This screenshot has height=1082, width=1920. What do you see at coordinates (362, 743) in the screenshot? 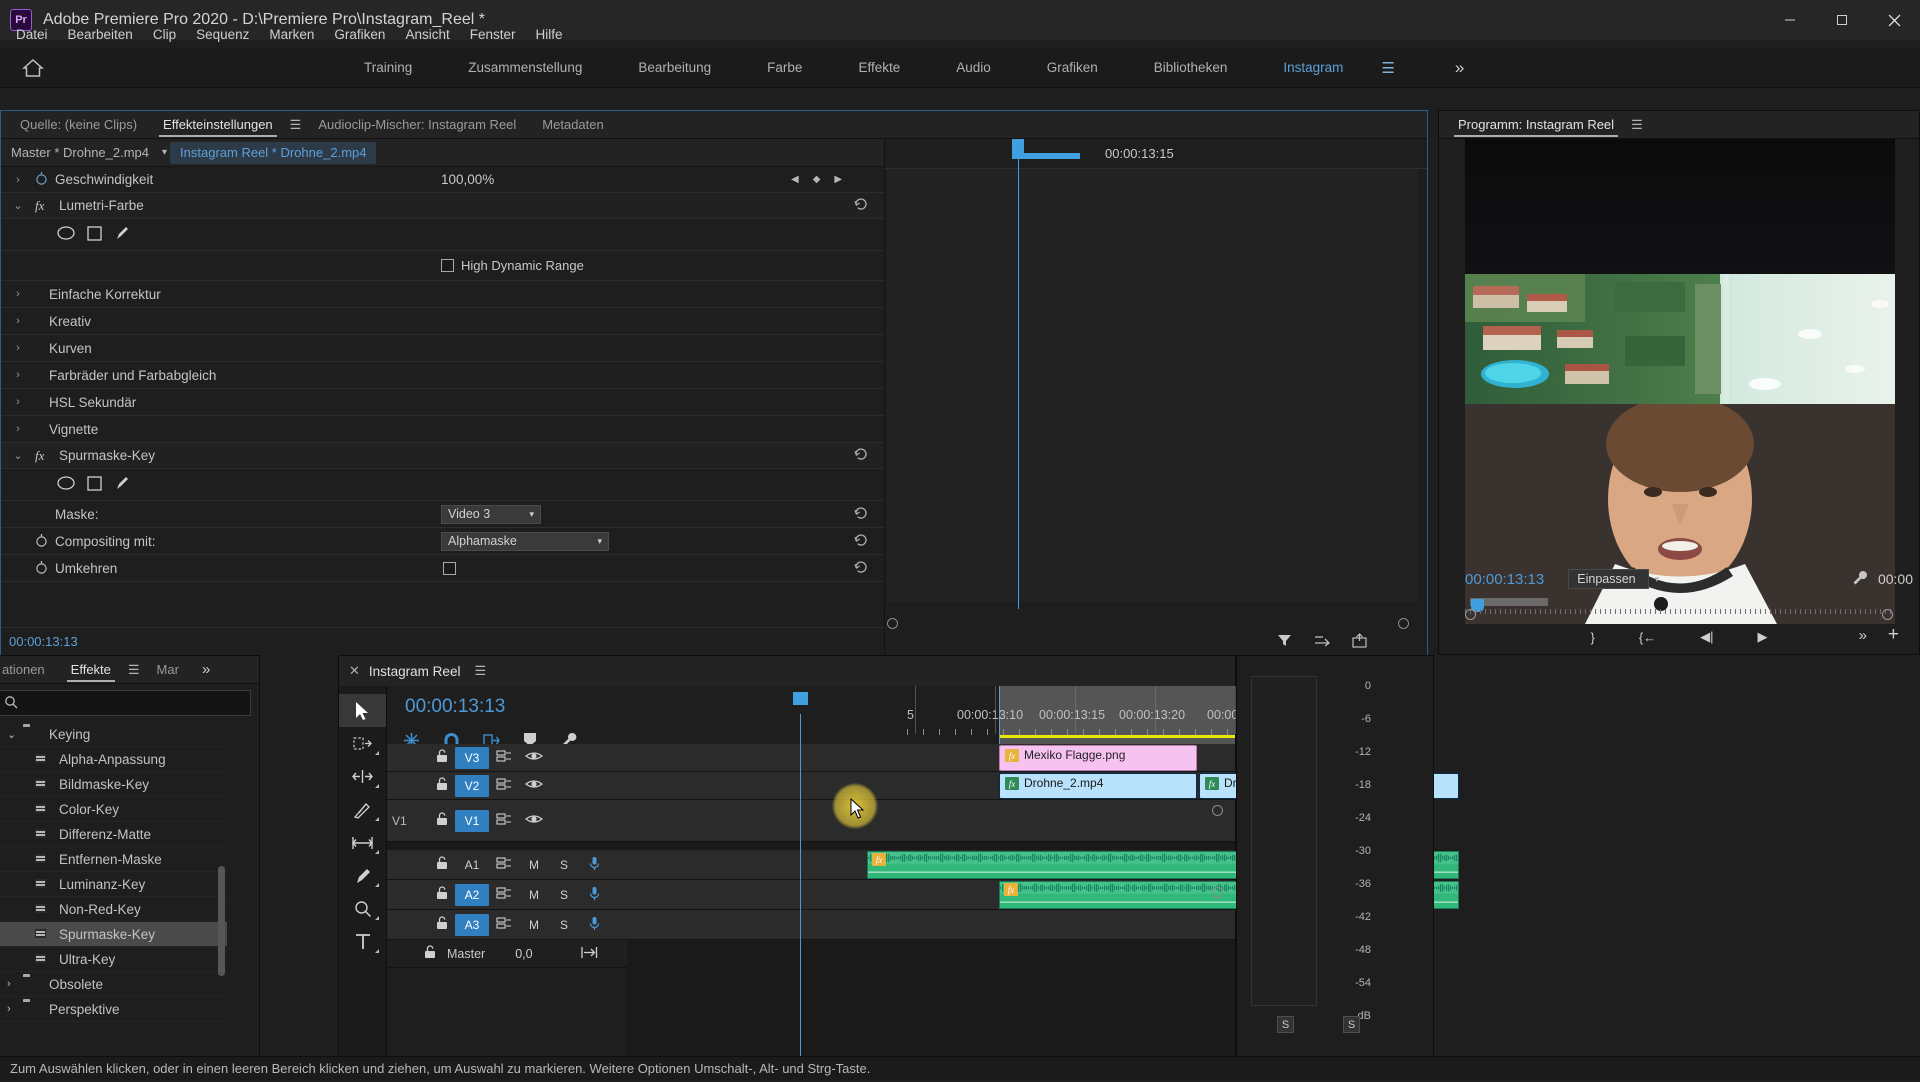
I see `track-select-forward-icon` at bounding box center [362, 743].